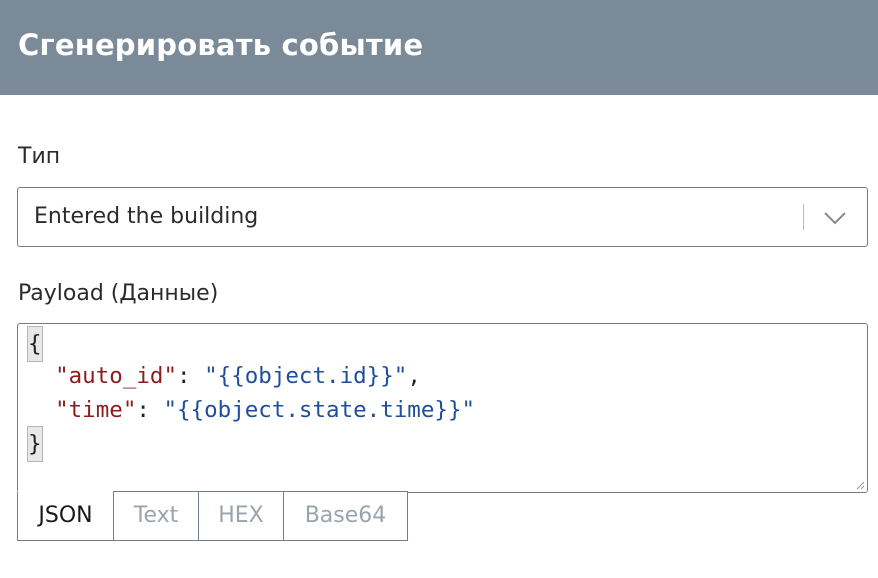 This screenshot has width=878, height=578. I want to click on tab-text: Text, so click(156, 516).